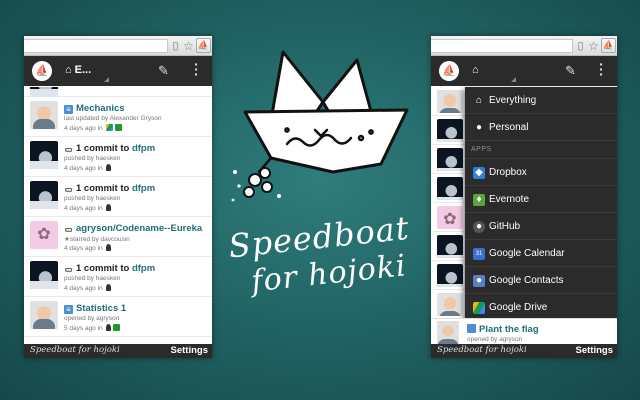 Image resolution: width=640 pixels, height=400 pixels. I want to click on stream-selector: ⌂, so click(477, 70).